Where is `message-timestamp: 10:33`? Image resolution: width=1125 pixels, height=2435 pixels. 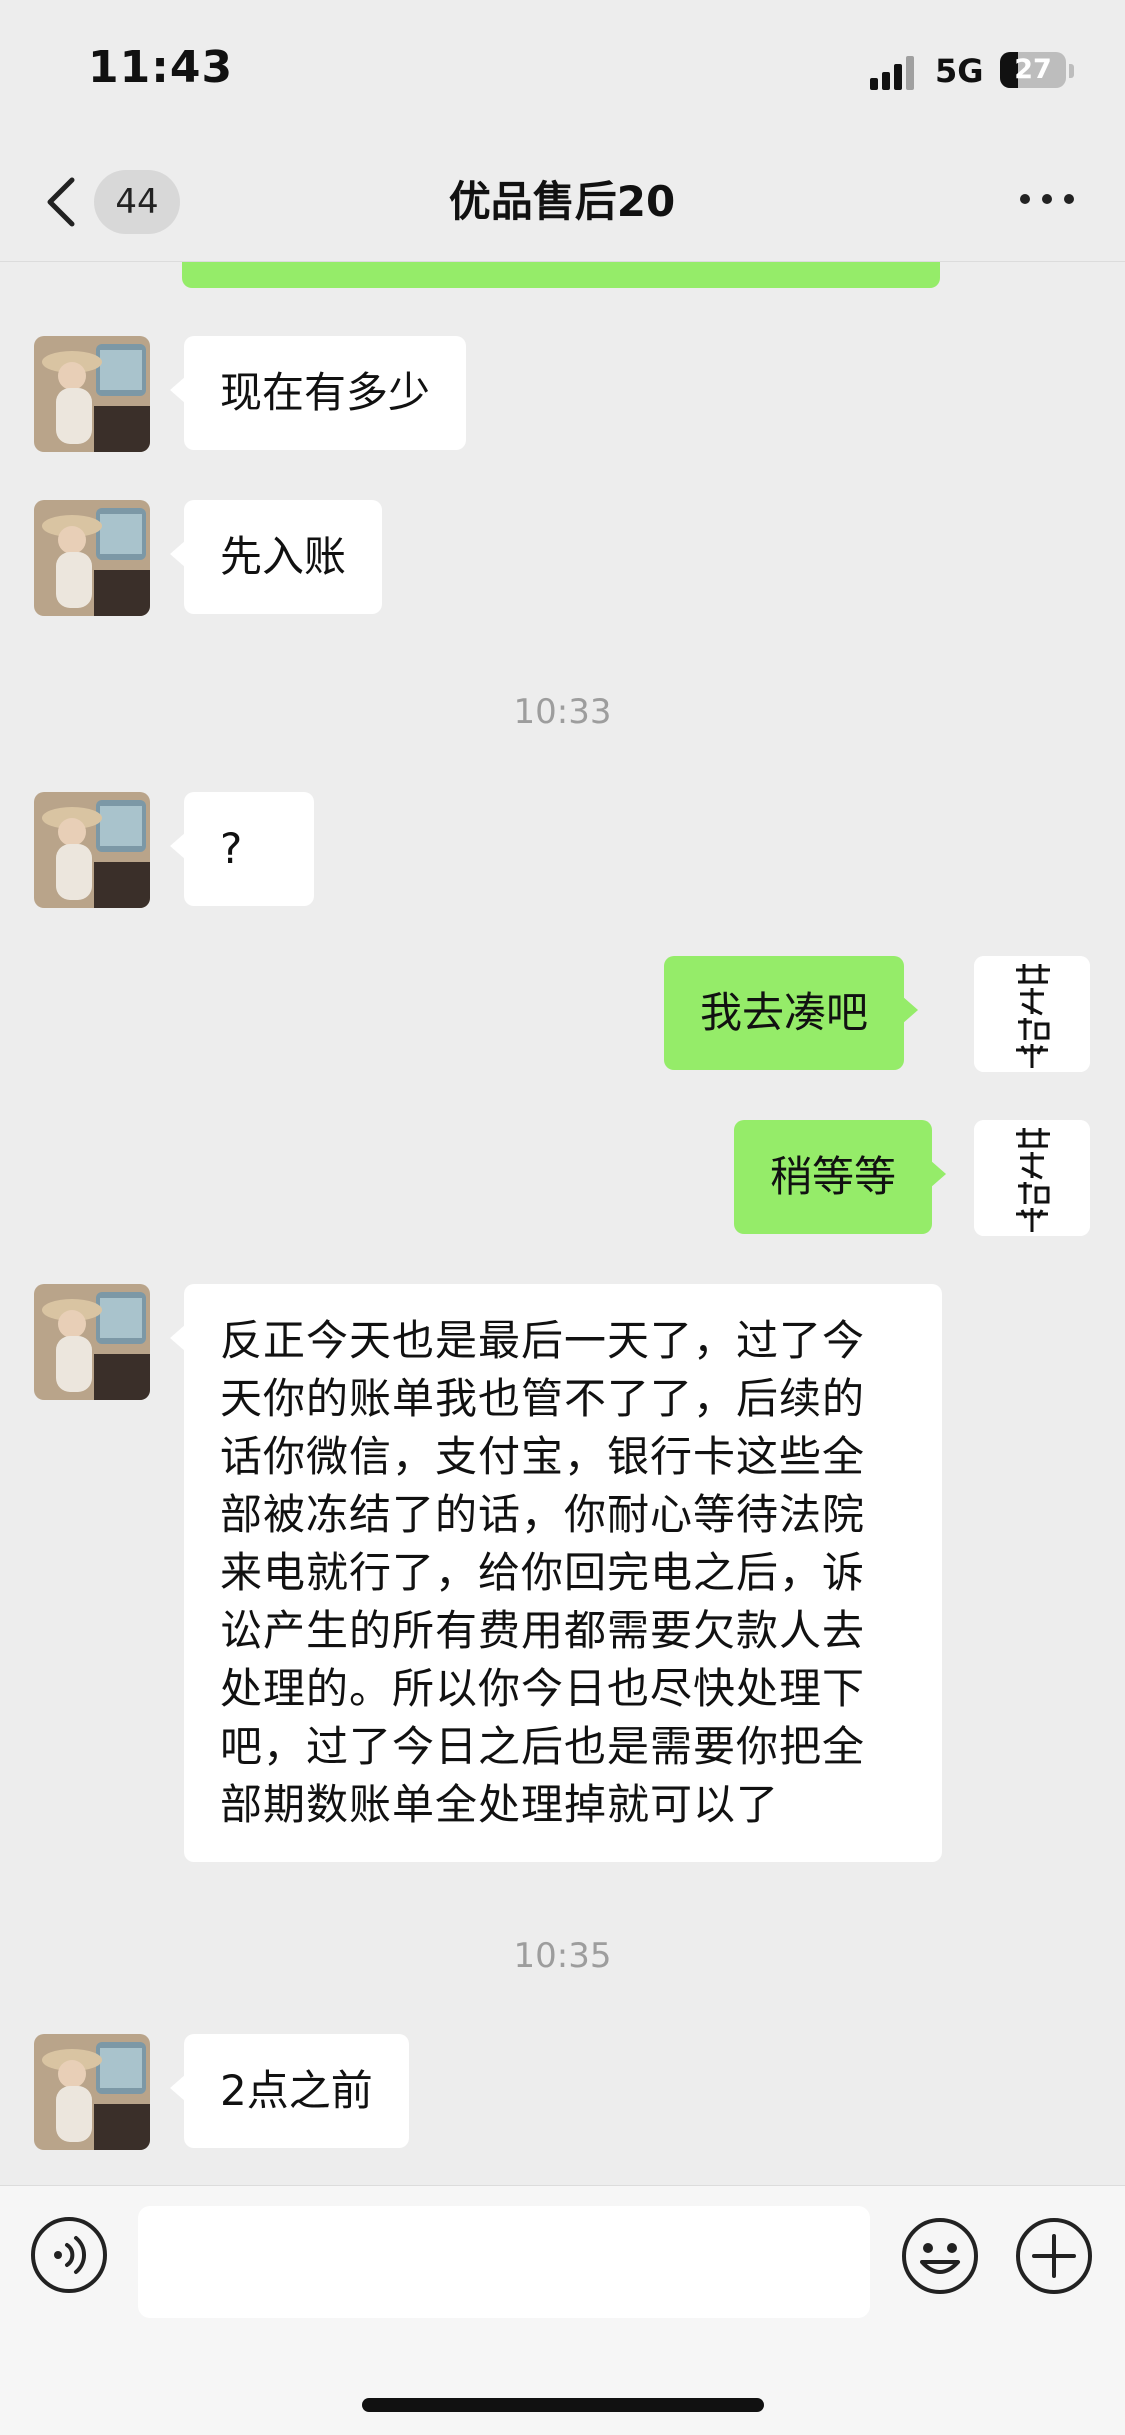 message-timestamp: 10:33 is located at coordinates (562, 712).